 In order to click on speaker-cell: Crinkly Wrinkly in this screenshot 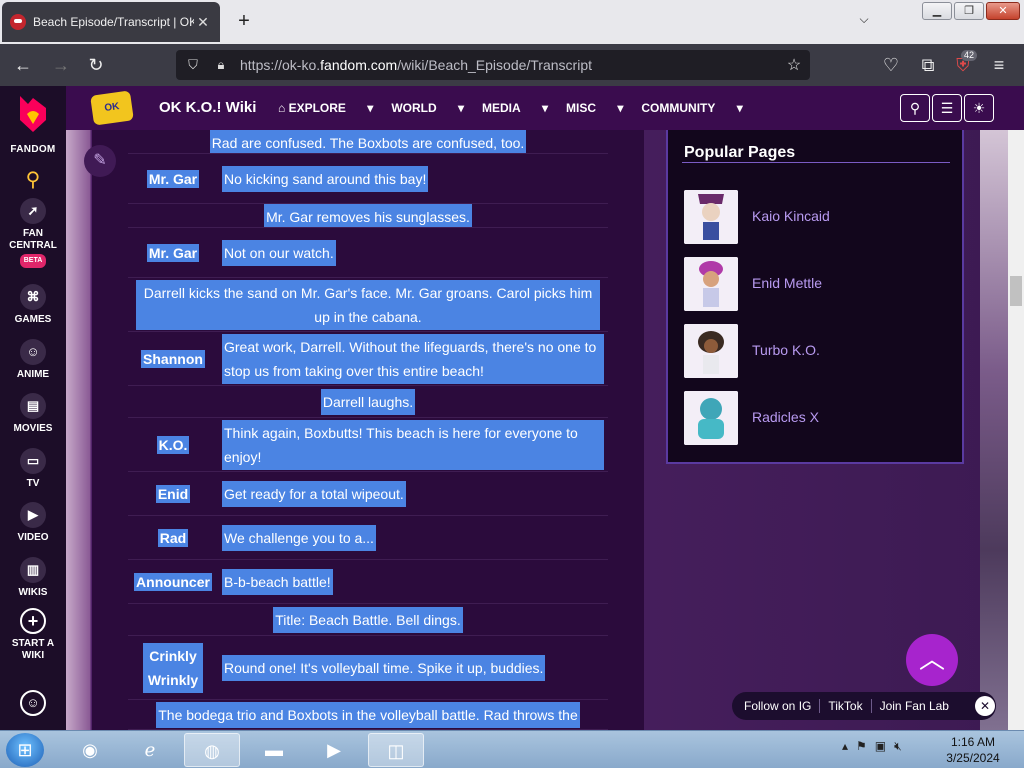, I will do `click(173, 667)`.